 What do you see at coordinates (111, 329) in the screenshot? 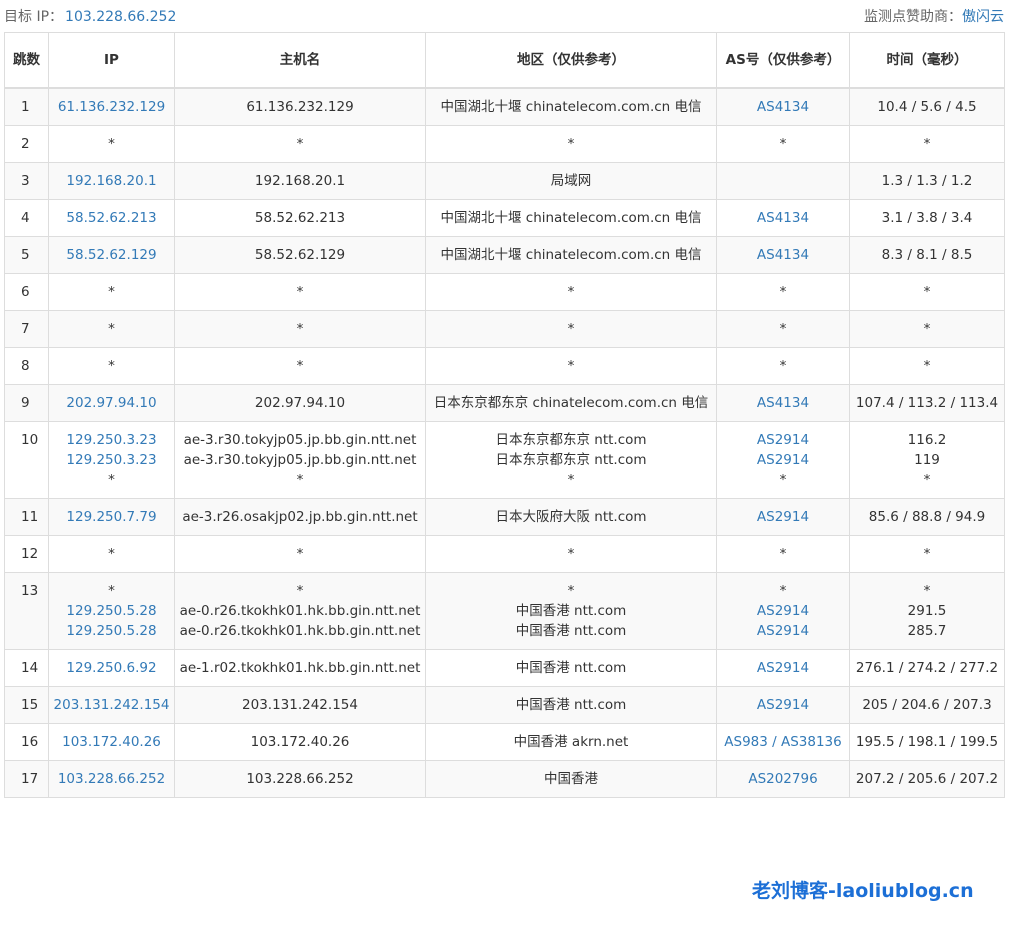
I see `ip-cell-line: *` at bounding box center [111, 329].